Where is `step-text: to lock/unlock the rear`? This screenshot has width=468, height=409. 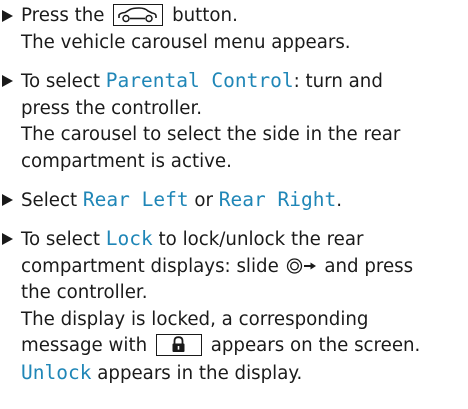
step-text: to lock/unlock the rear is located at coordinates (261, 239).